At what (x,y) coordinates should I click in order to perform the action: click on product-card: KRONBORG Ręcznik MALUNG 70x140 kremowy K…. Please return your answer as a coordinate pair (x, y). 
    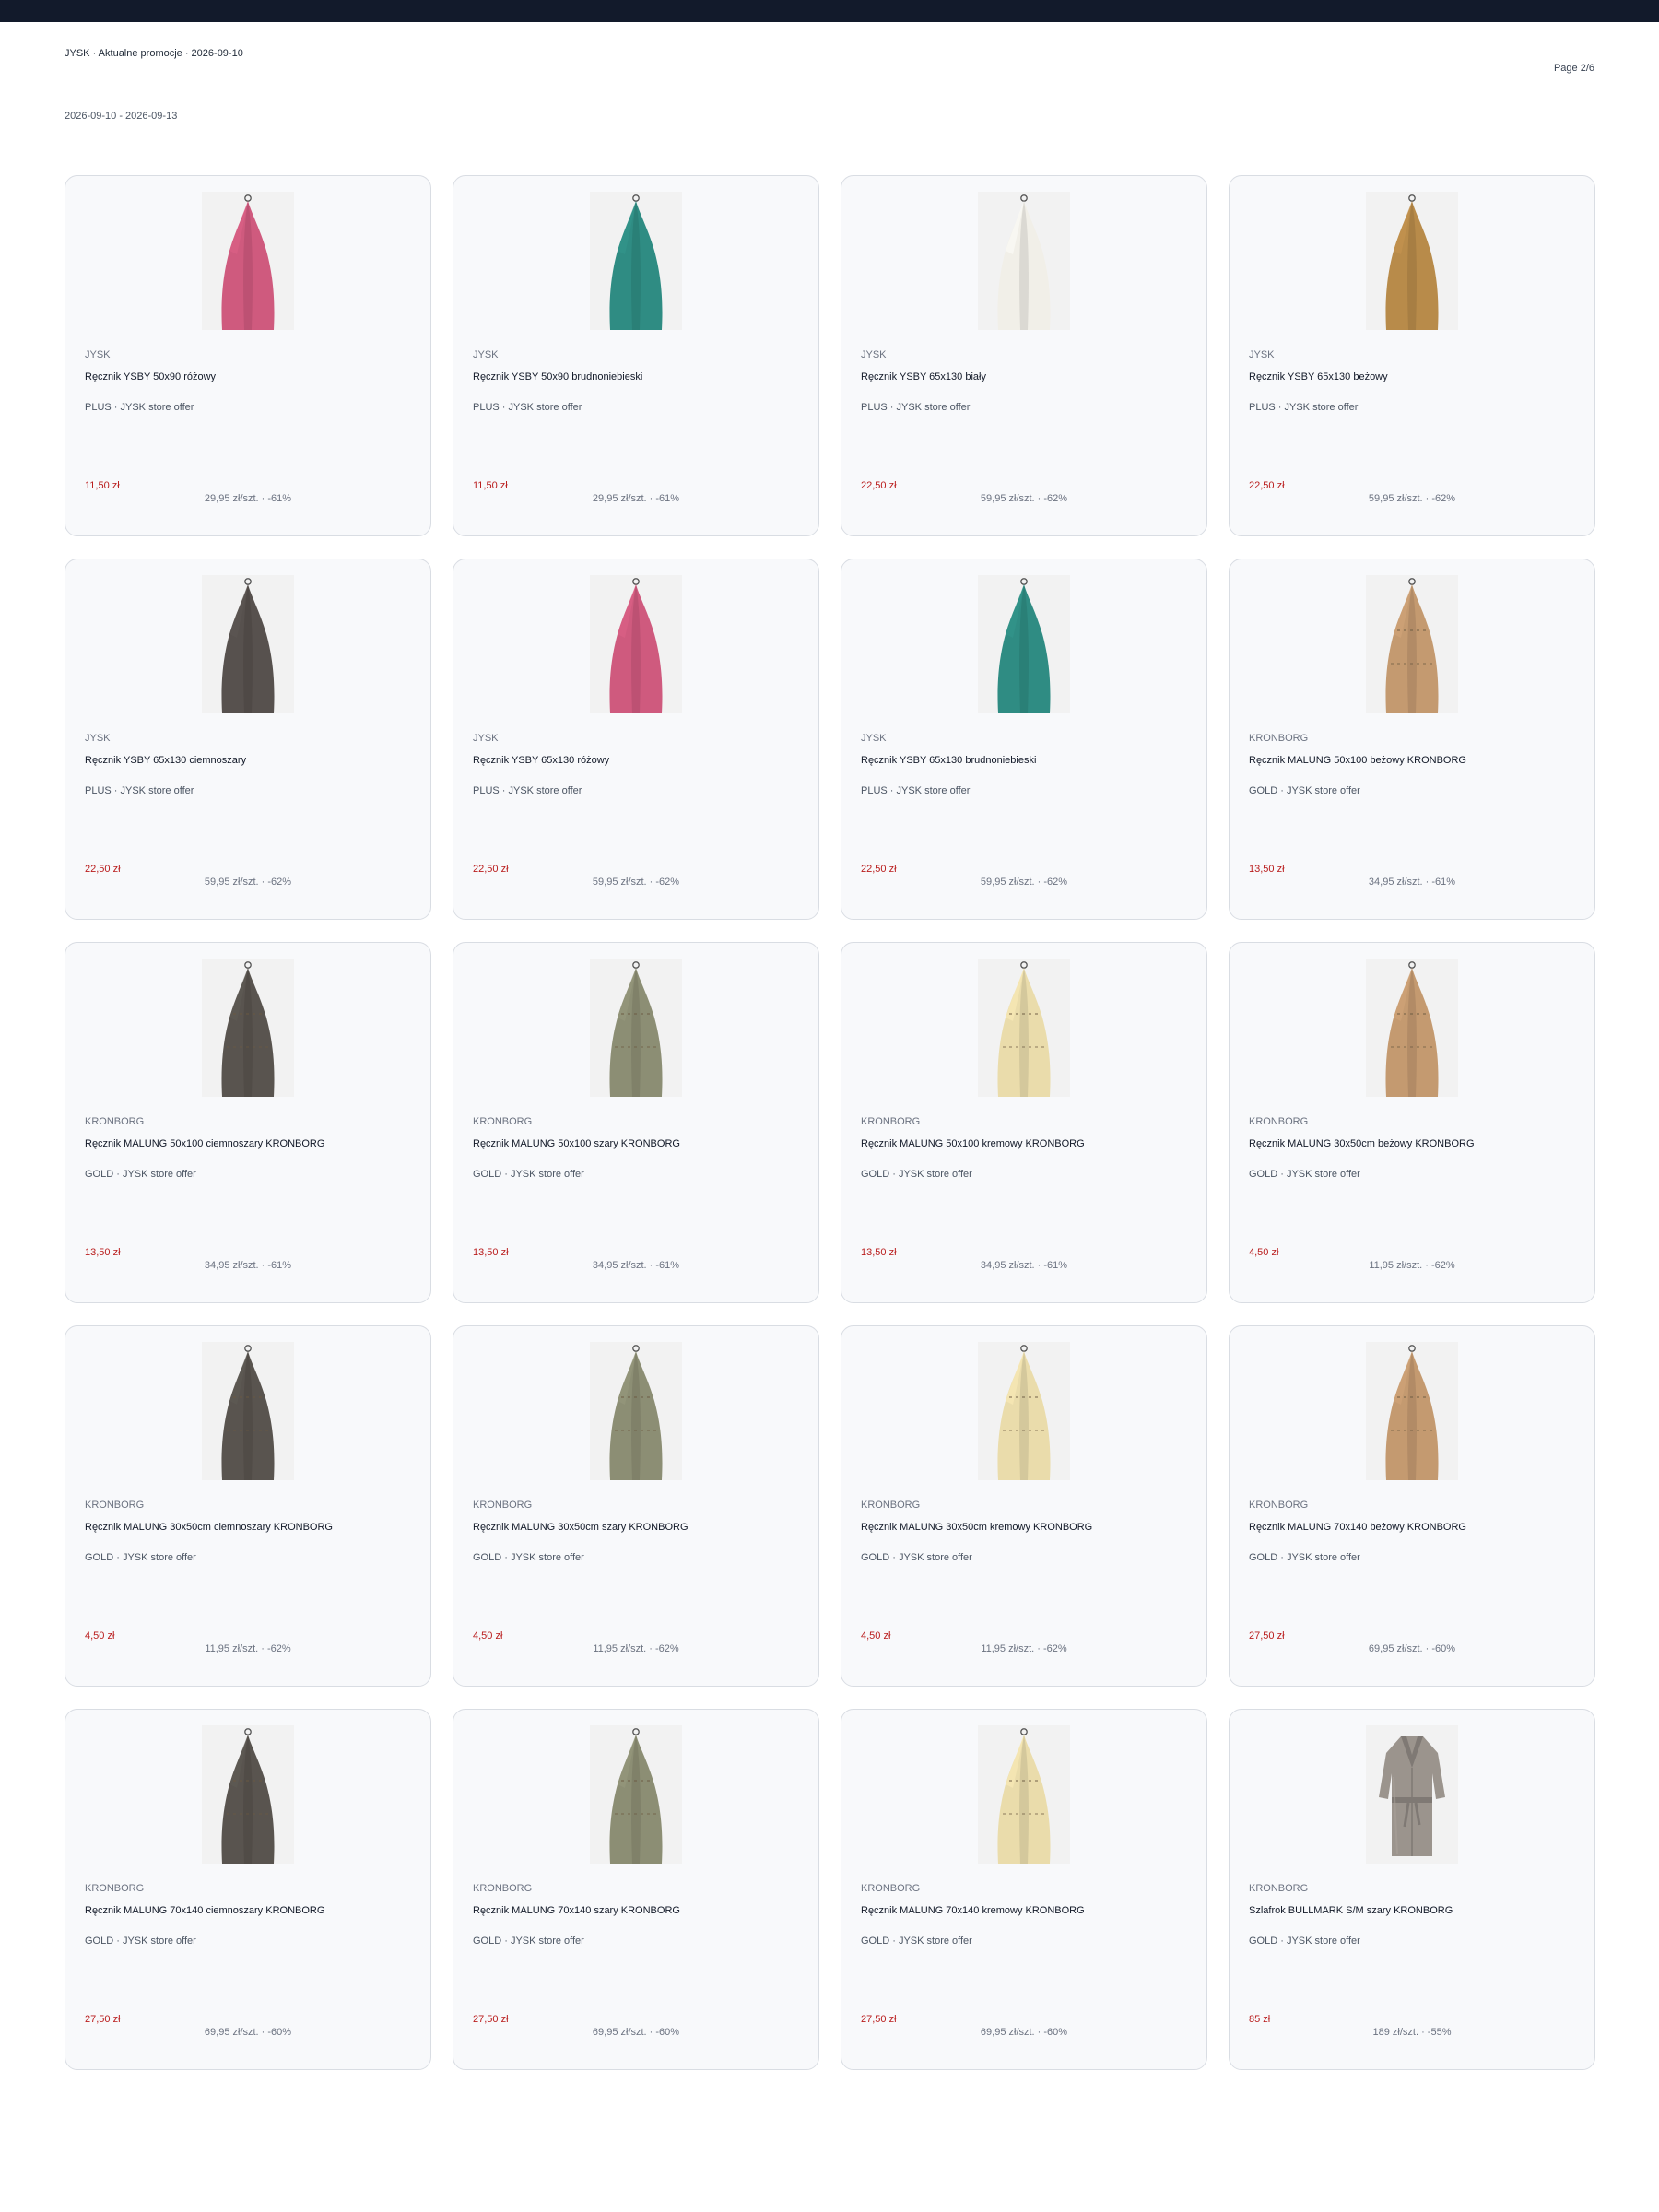
    Looking at the image, I should click on (1024, 1889).